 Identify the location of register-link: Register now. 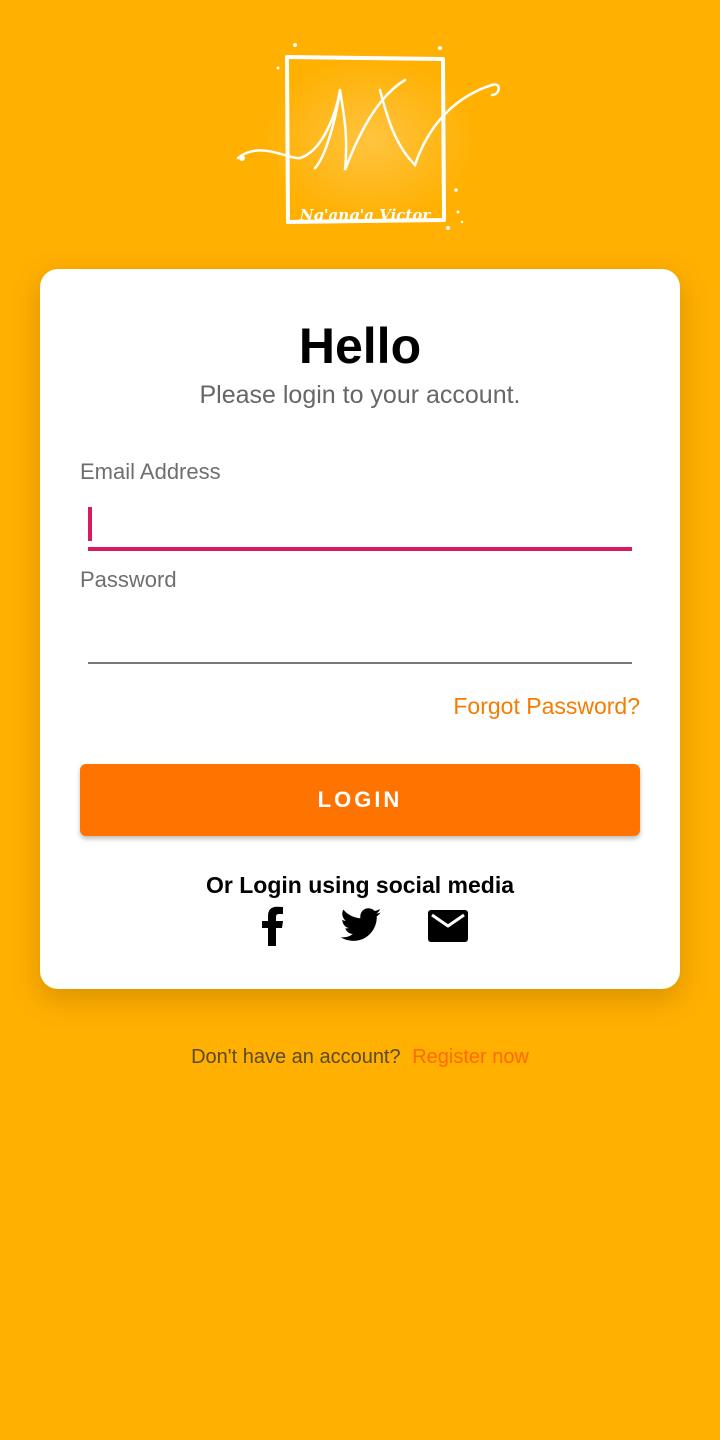
(470, 1057).